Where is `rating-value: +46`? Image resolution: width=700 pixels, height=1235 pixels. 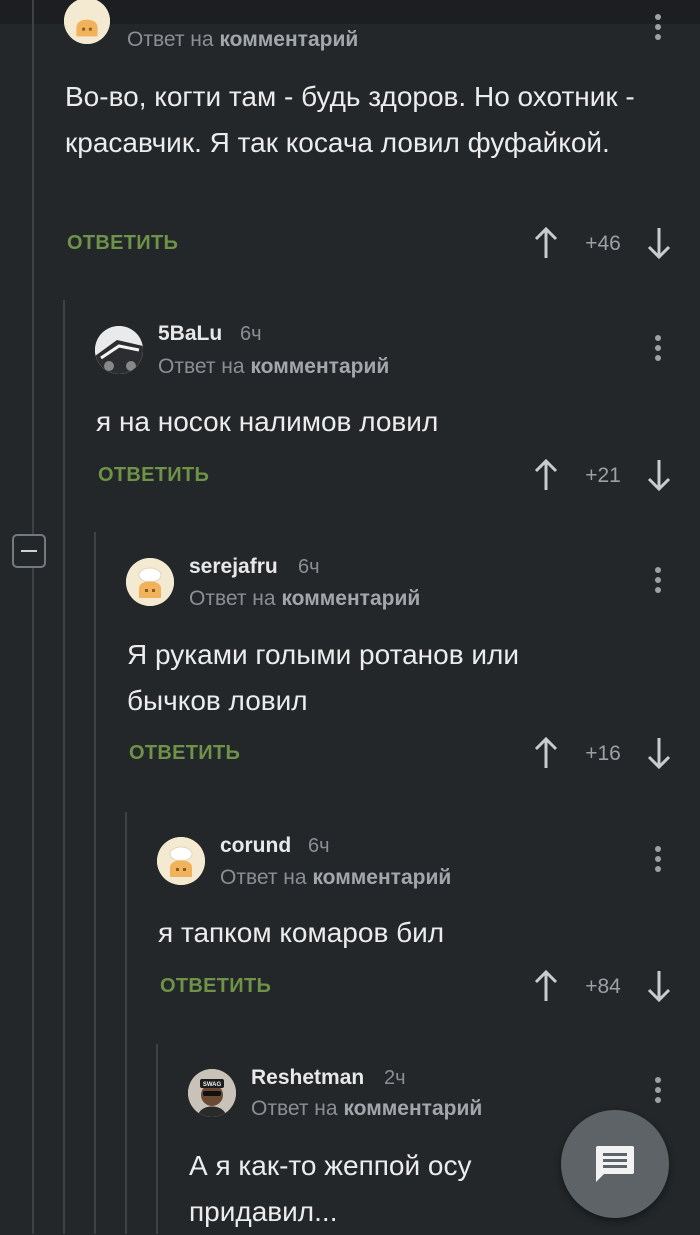 rating-value: +46 is located at coordinates (603, 243).